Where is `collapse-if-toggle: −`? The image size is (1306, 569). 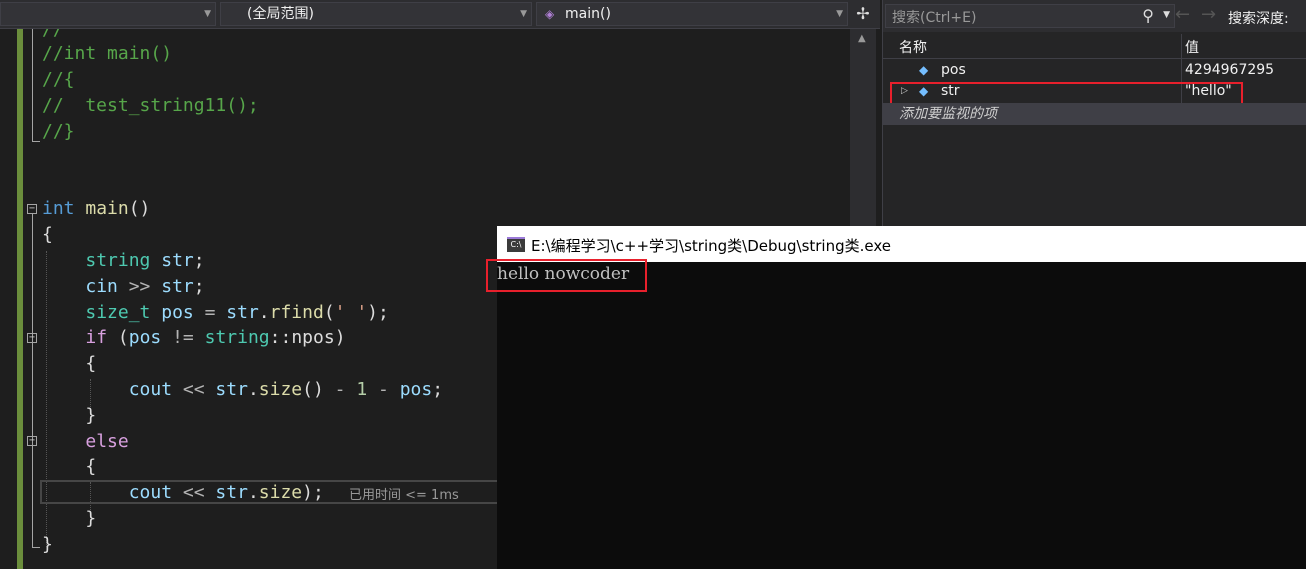 collapse-if-toggle: − is located at coordinates (32, 338).